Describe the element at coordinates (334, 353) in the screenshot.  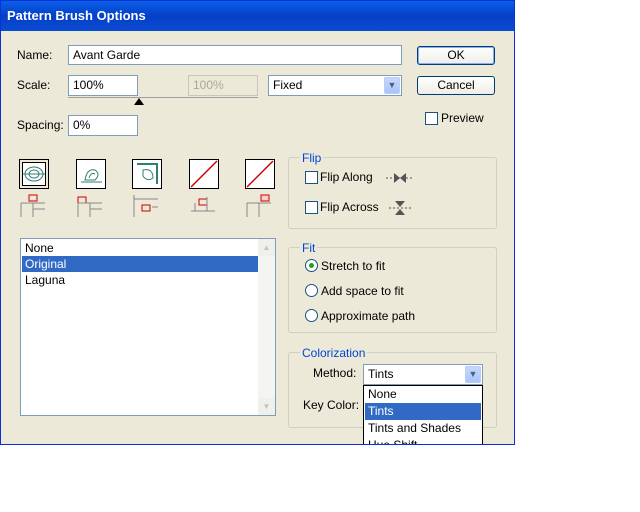
I see `colorization-group-title: Colorization` at that location.